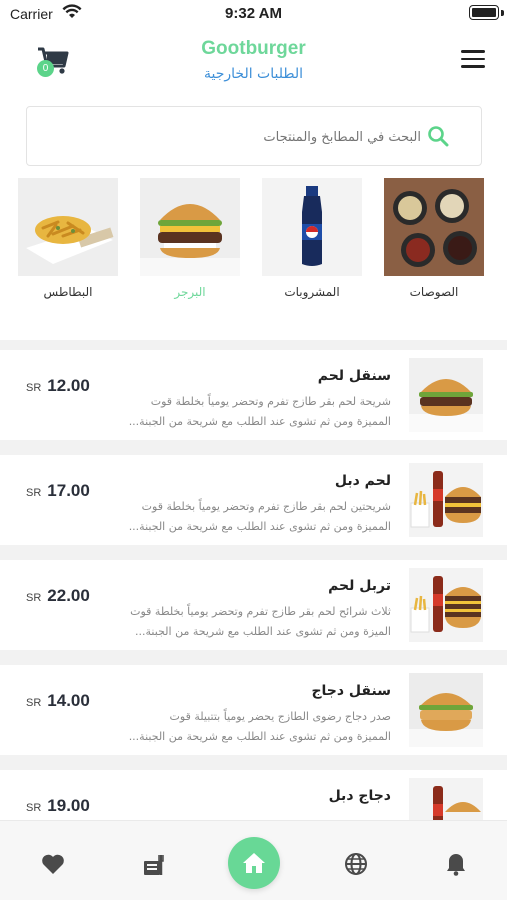 The height and width of the screenshot is (900, 507). I want to click on category-label: البطاطس, so click(68, 292).